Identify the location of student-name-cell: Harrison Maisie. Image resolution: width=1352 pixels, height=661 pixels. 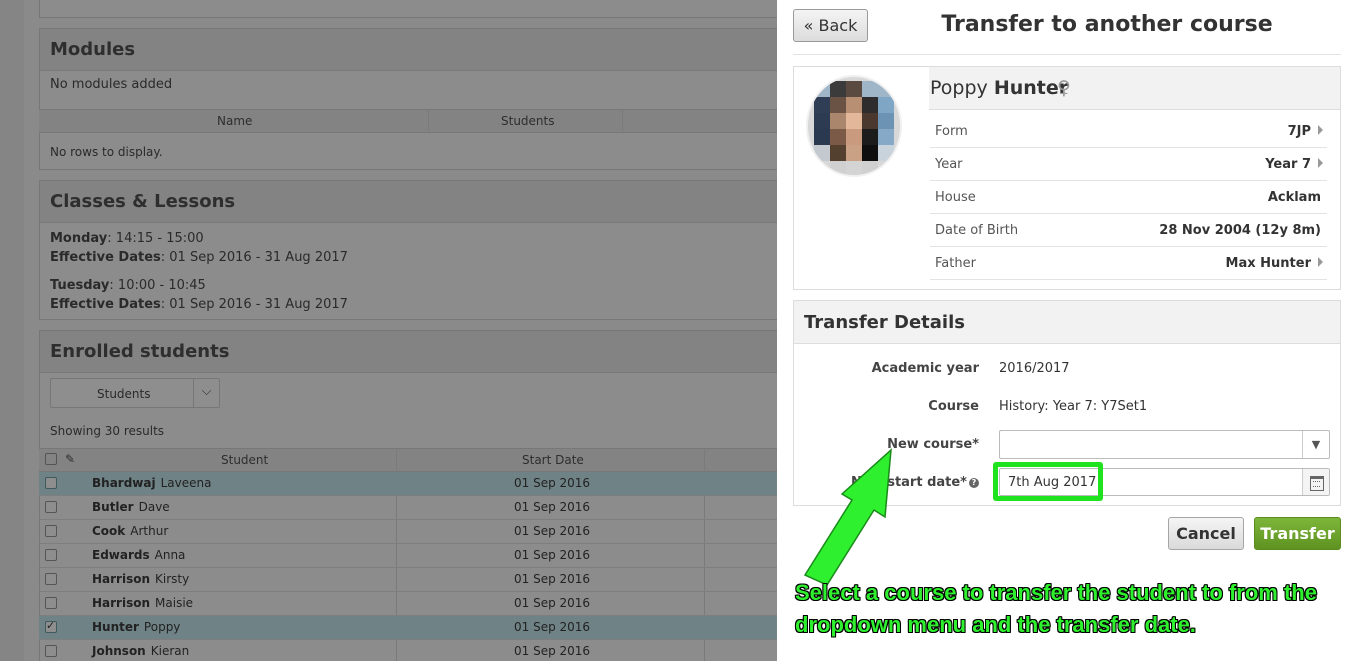
(142, 603).